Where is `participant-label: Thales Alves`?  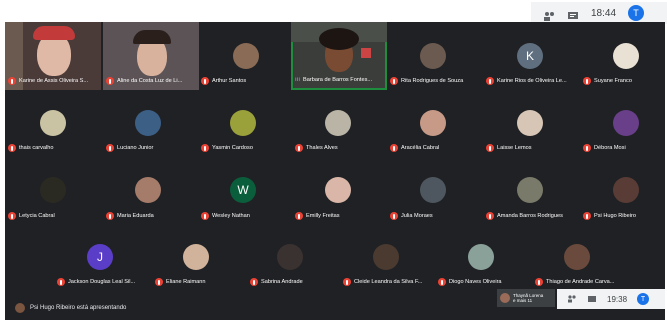
participant-label: Thales Alves is located at coordinates (316, 148).